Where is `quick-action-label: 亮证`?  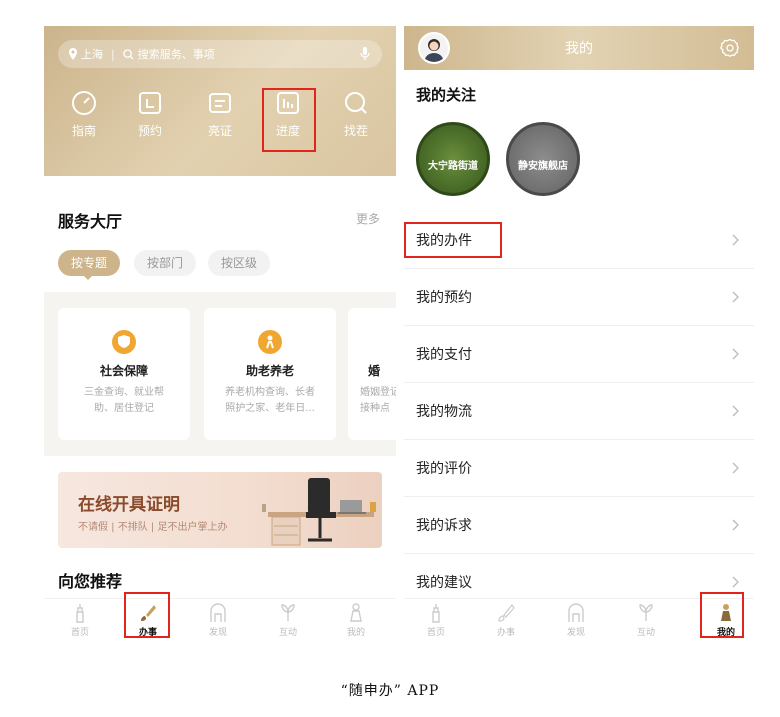
quick-action-label: 亮证 is located at coordinates (219, 131).